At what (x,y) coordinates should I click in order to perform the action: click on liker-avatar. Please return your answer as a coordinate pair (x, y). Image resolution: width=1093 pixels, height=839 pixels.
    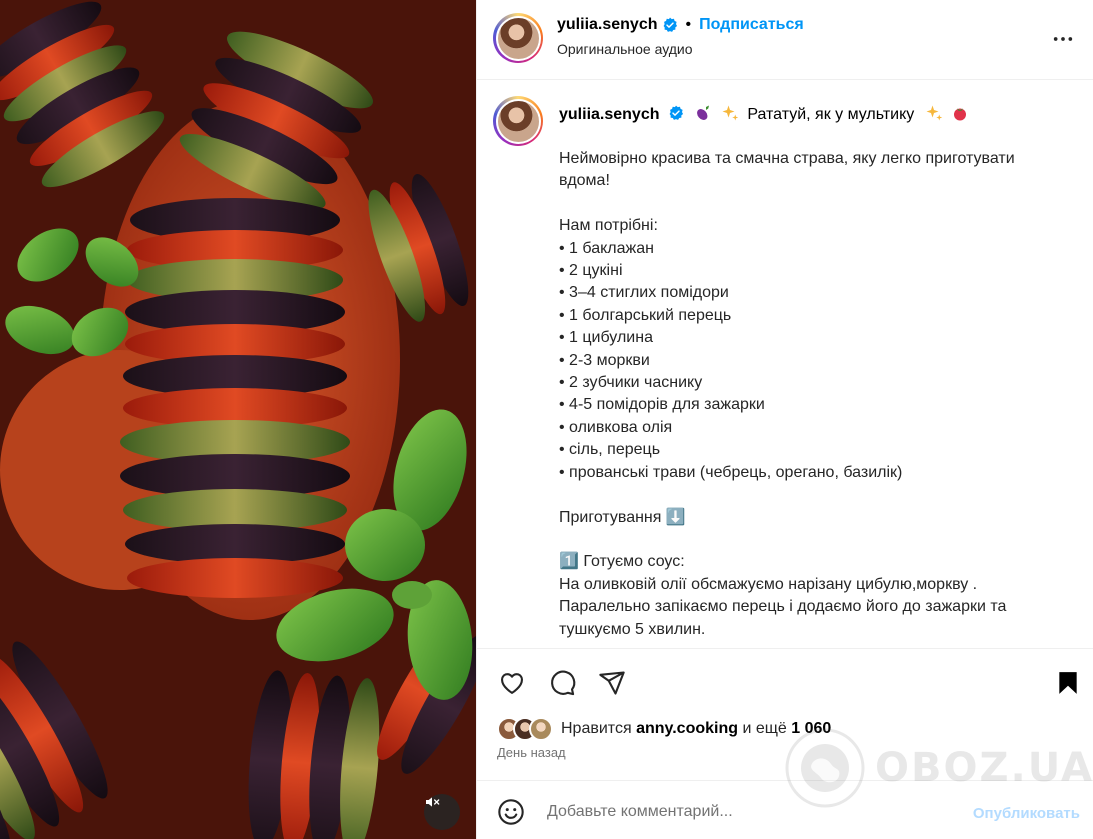
    Looking at the image, I should click on (541, 729).